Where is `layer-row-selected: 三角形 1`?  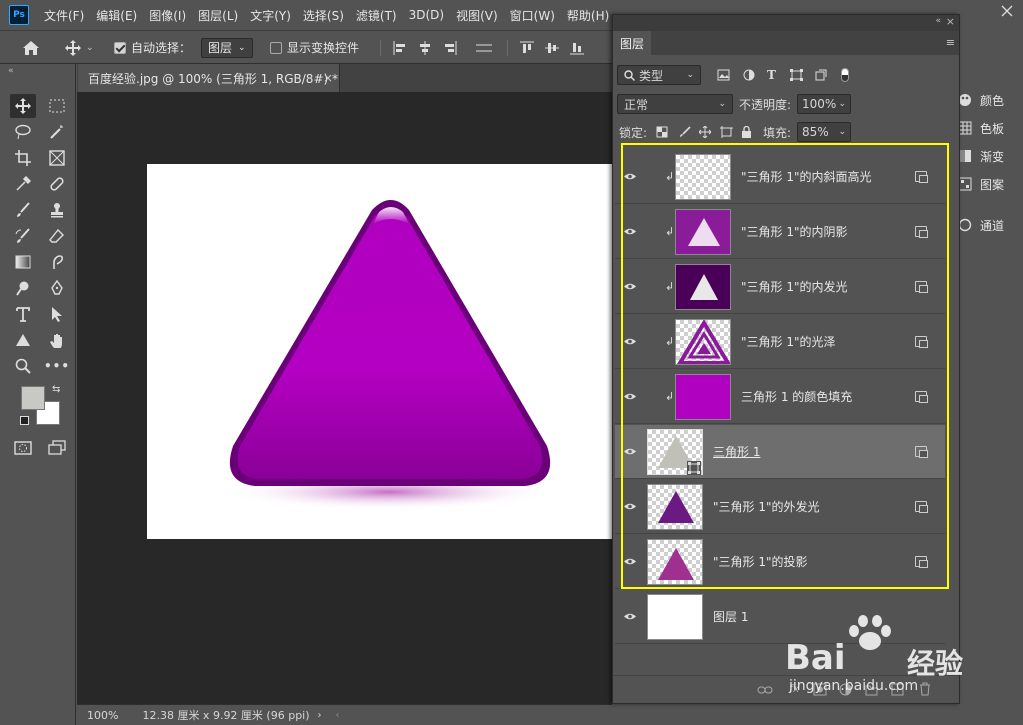
layer-row-selected: 三角形 1 is located at coordinates (780, 452).